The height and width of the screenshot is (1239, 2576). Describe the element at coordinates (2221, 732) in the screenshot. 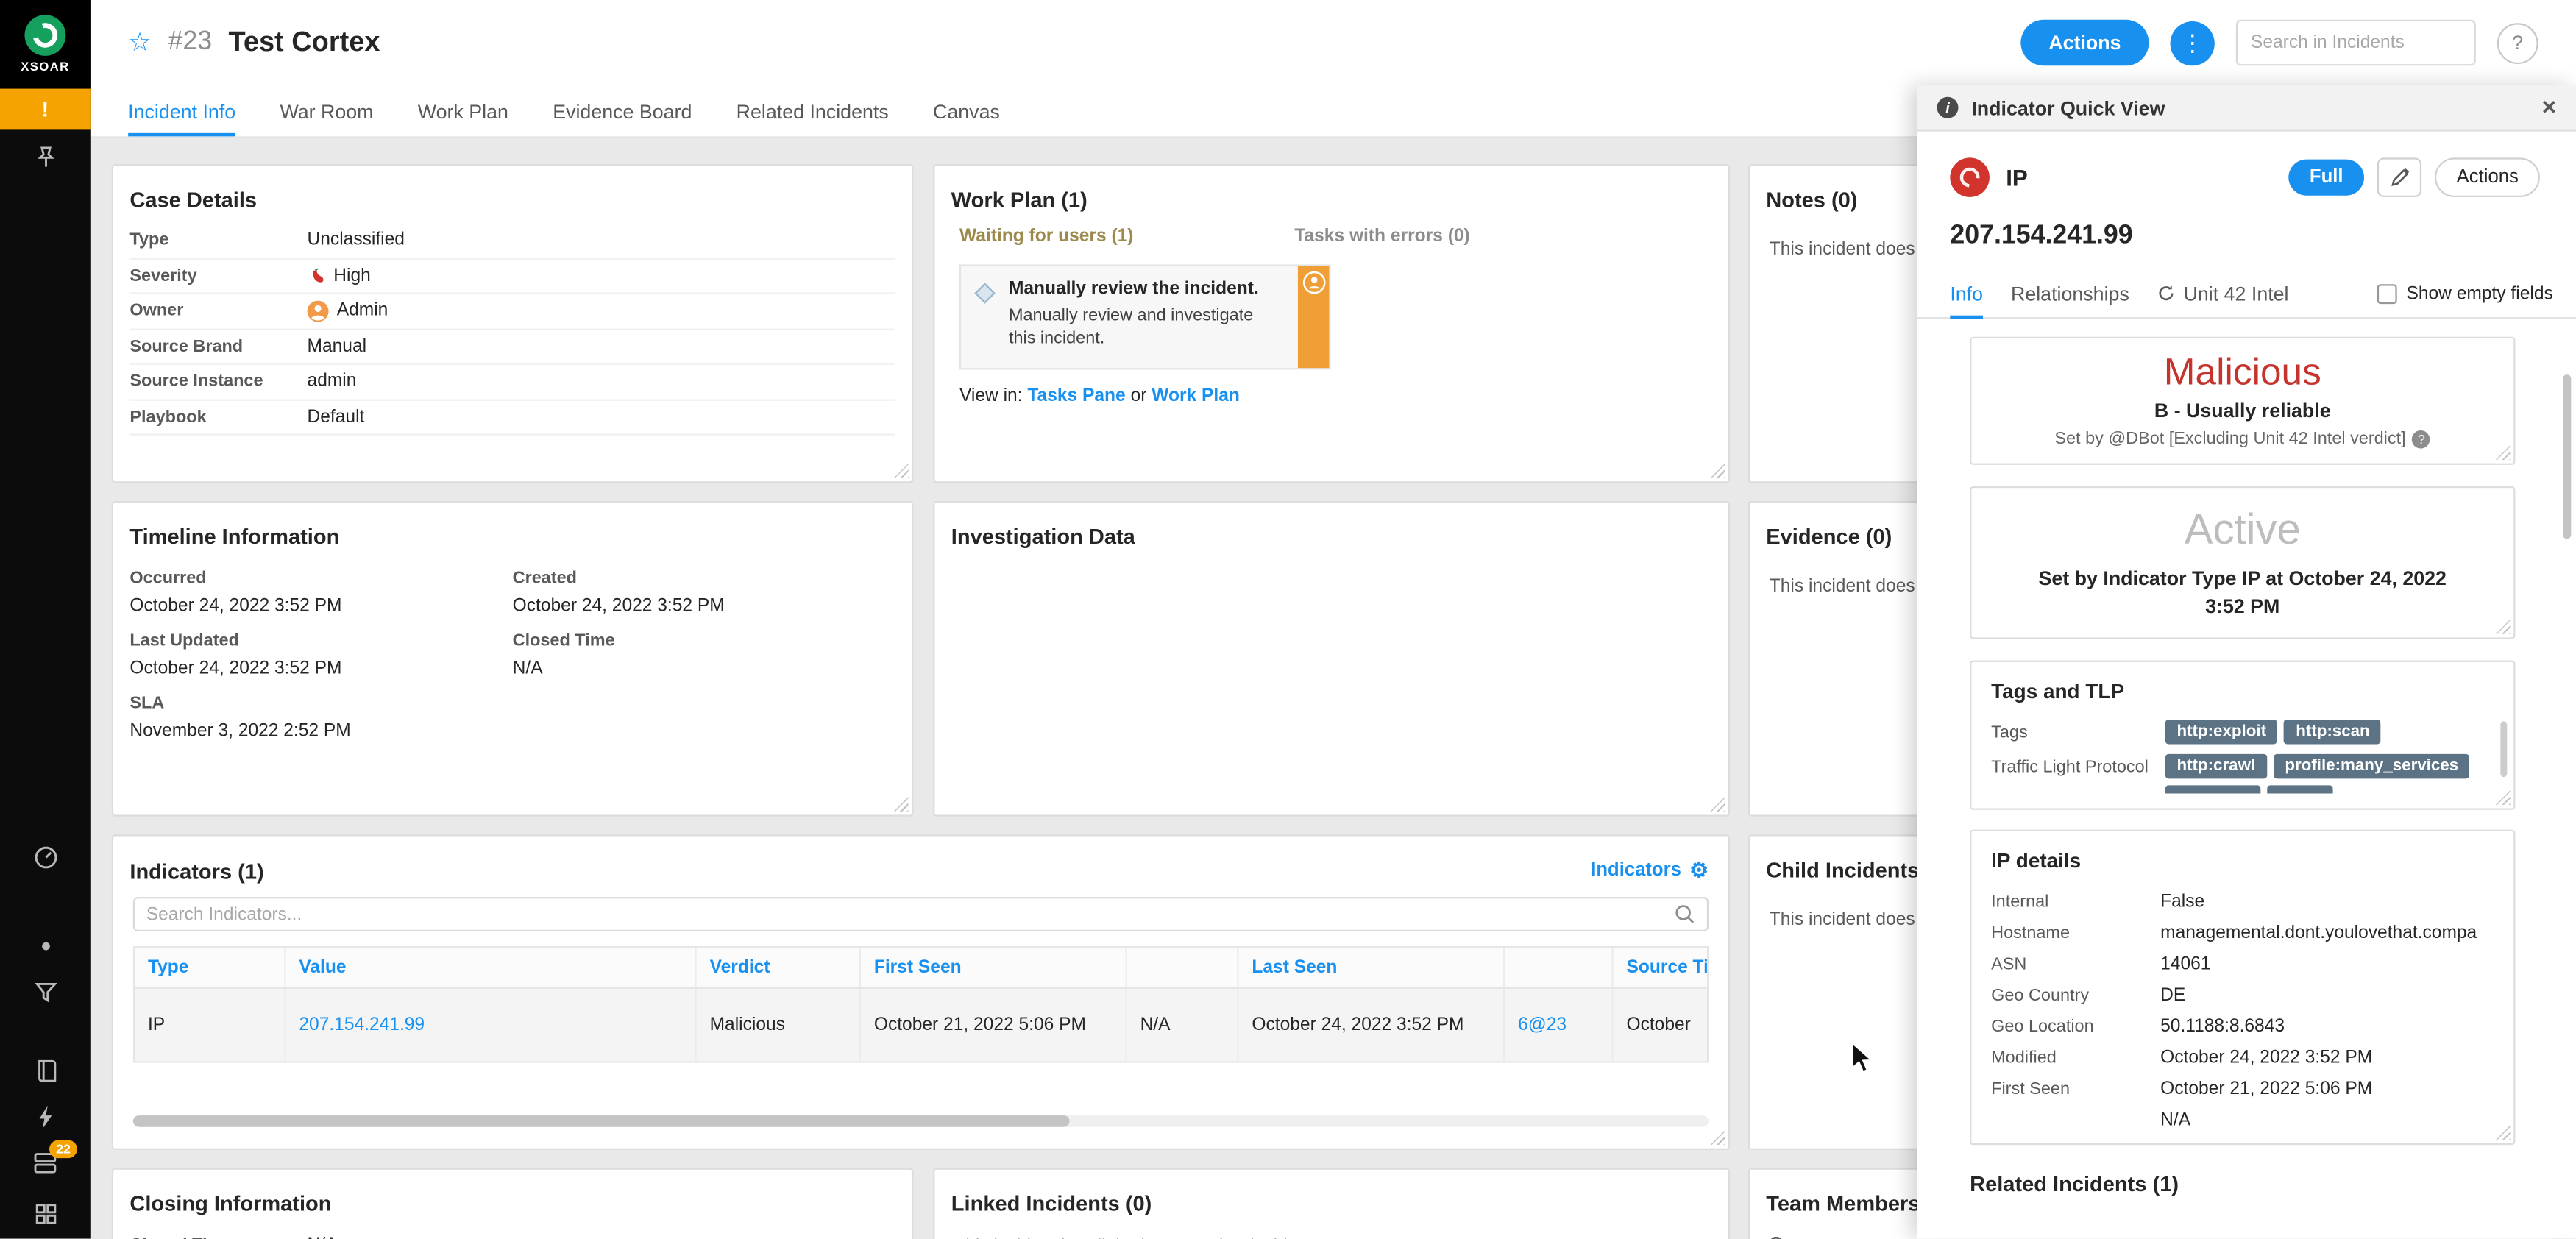

I see `tag-badge: http:exploit` at that location.